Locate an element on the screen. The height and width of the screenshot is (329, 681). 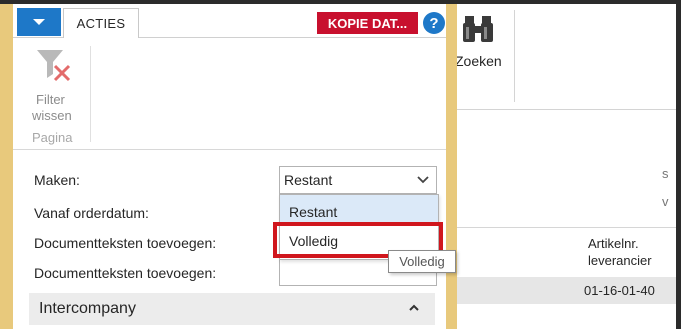
filter-clear-label: wissen is located at coordinates (52, 115).